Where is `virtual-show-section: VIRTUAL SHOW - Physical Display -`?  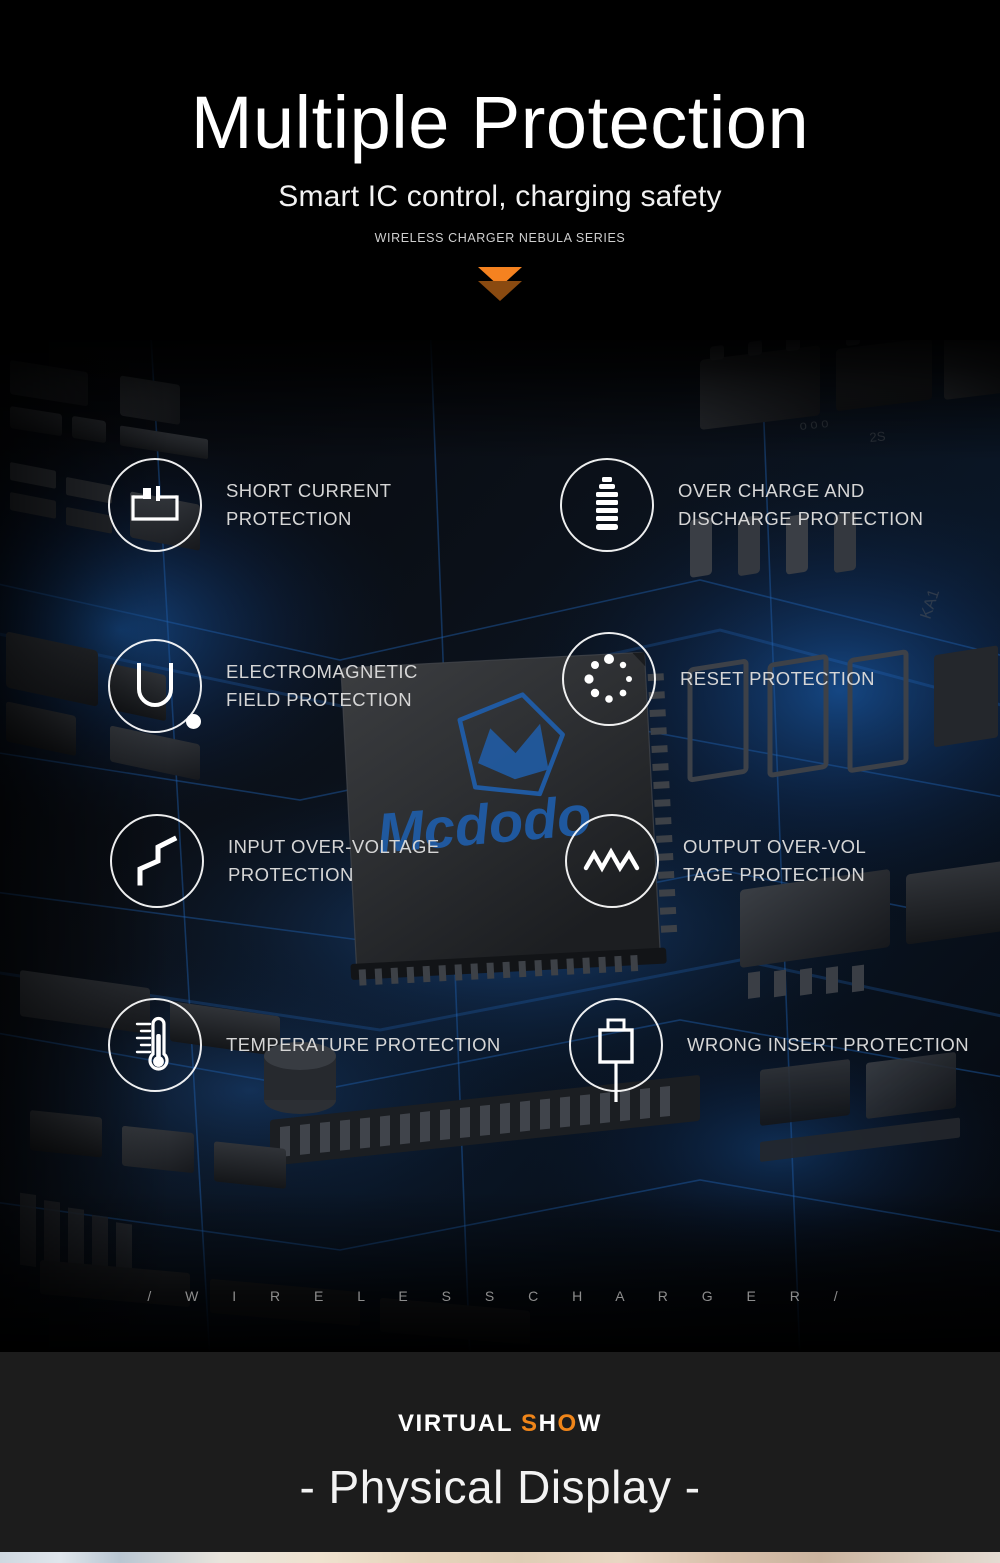 virtual-show-section: VIRTUAL SHOW - Physical Display - is located at coordinates (500, 1452).